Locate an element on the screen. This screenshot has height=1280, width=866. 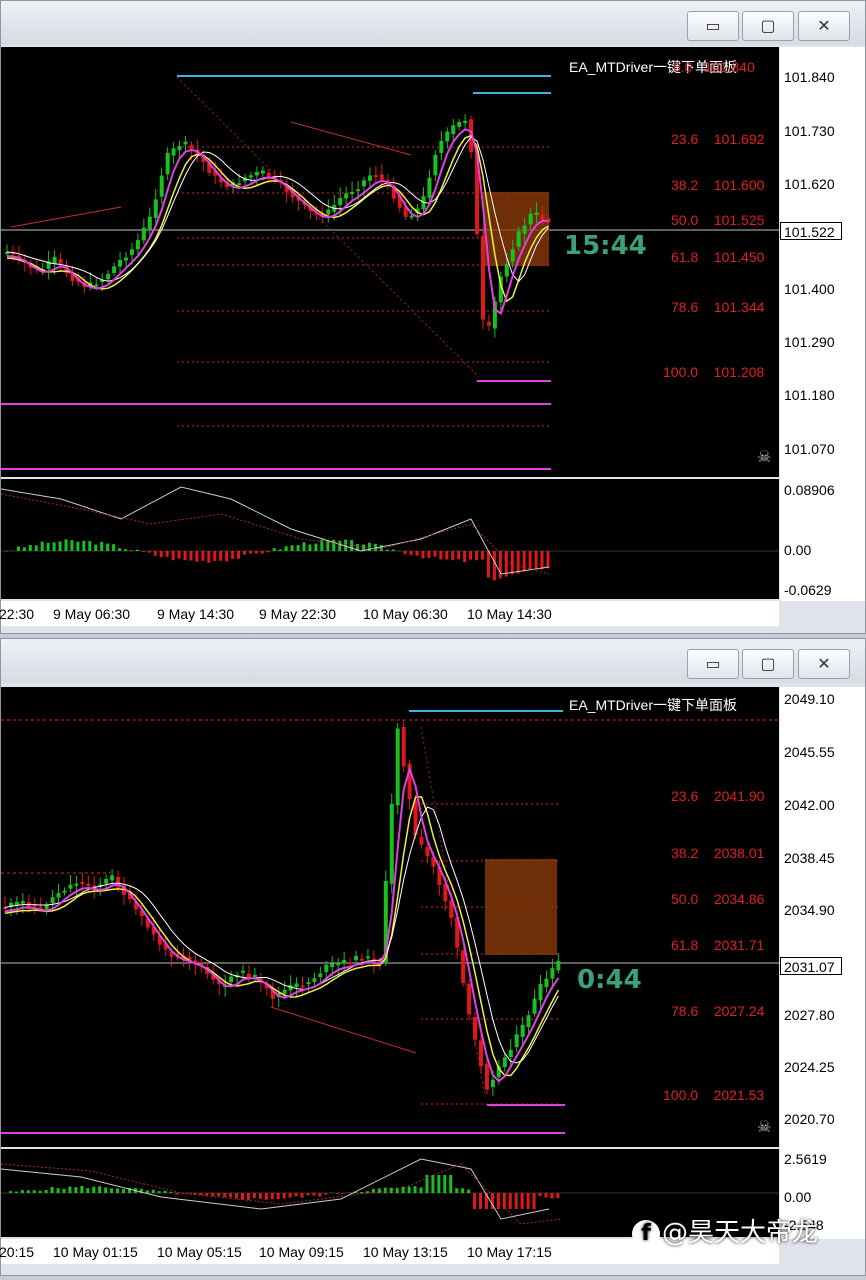
x-tick: 10 May 14:30 is located at coordinates (509, 614).